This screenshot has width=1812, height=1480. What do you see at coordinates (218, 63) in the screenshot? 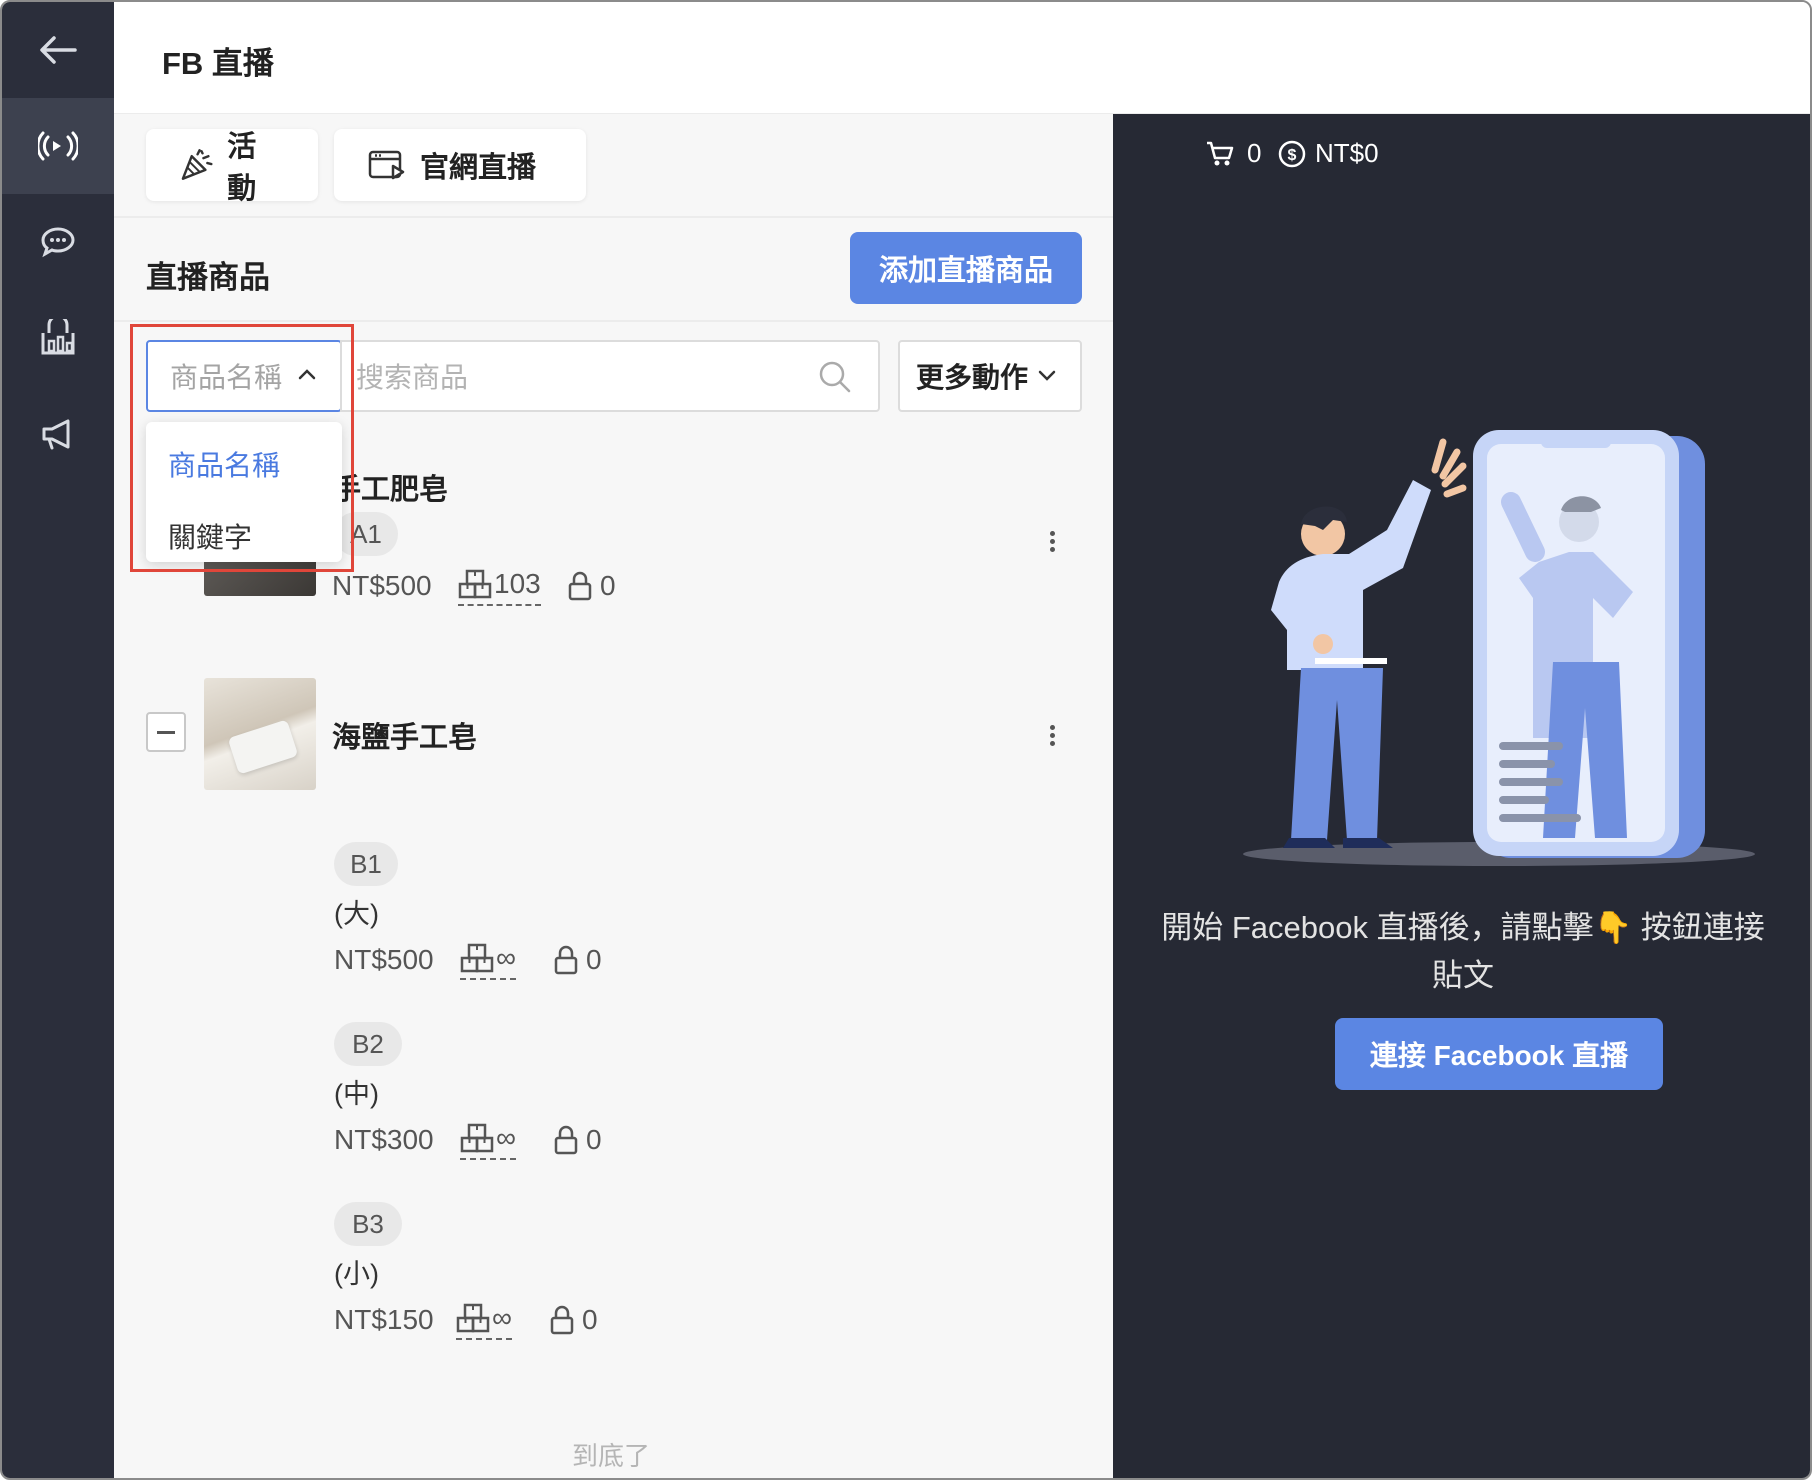
I see `page-title: FB 直播` at bounding box center [218, 63].